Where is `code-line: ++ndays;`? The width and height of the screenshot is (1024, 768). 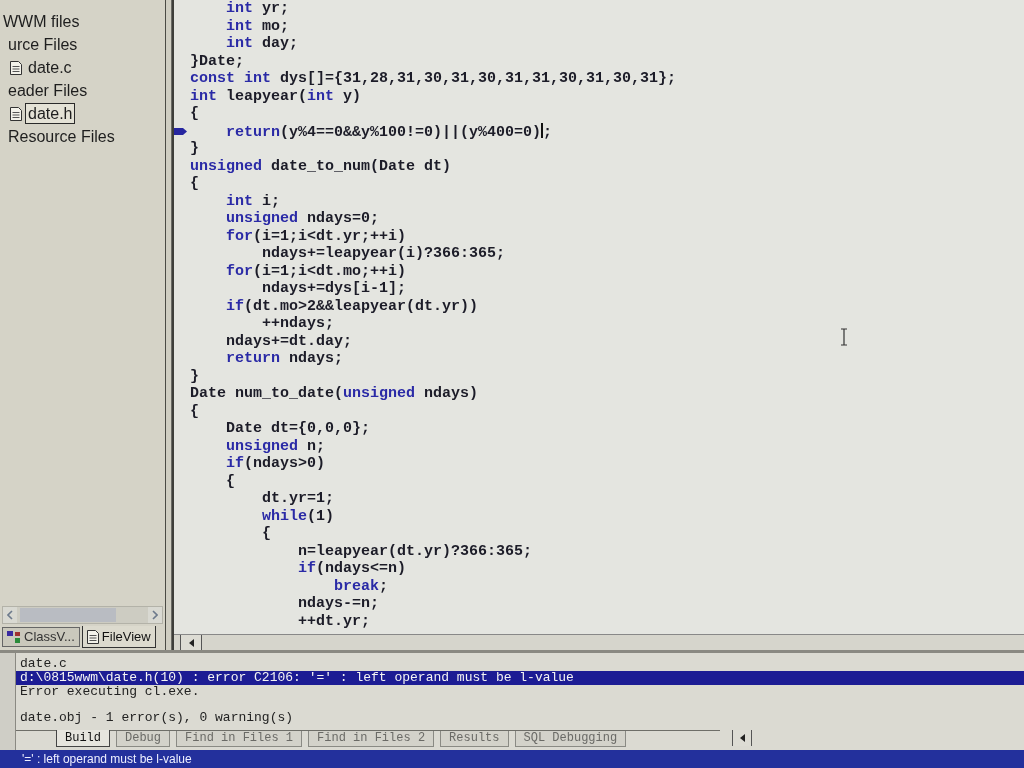 code-line: ++ndays; is located at coordinates (298, 324).